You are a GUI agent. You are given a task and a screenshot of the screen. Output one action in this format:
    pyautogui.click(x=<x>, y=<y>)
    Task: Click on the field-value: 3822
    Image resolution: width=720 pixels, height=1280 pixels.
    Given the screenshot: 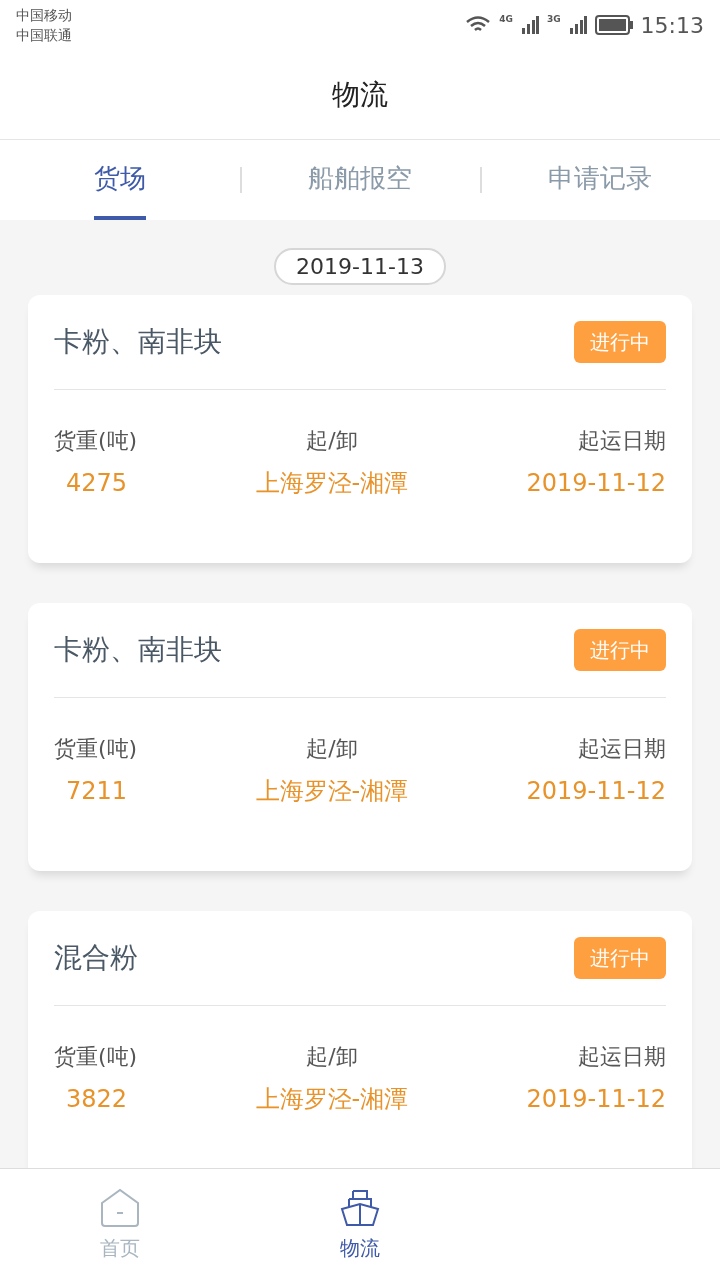 What is the action you would take?
    pyautogui.click(x=96, y=1099)
    